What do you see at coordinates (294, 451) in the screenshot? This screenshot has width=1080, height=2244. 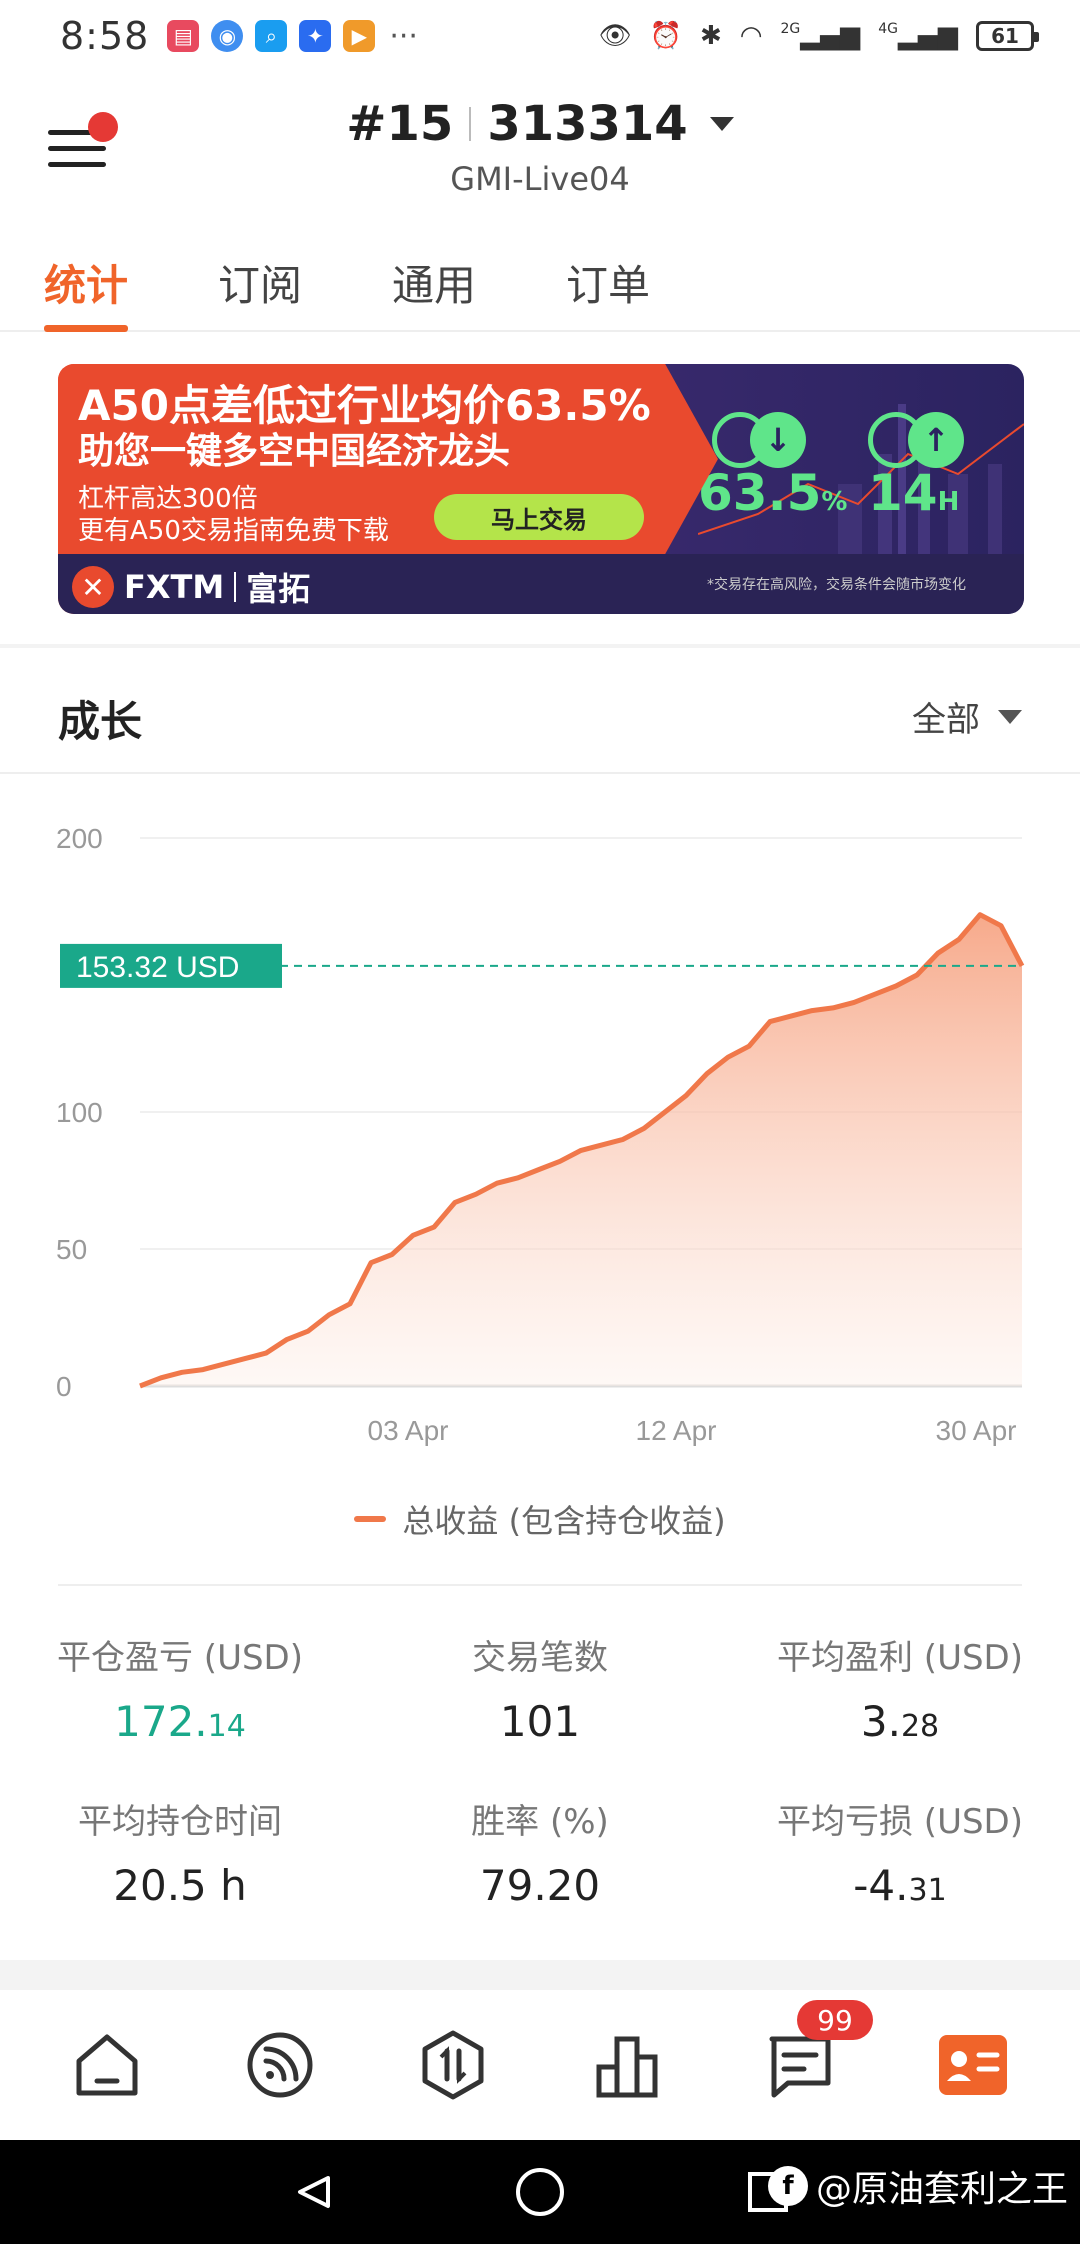 I see `banner-subheadline: 助您一键多空中国经济龙头` at bounding box center [294, 451].